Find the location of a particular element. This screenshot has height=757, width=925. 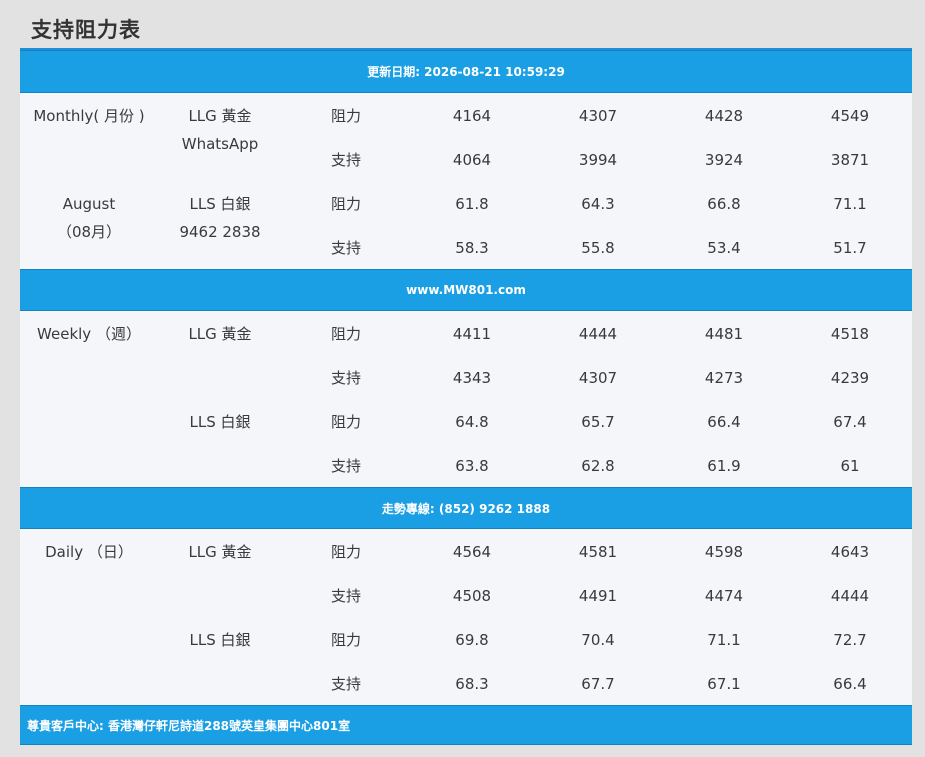

level-value: 4428 is located at coordinates (724, 116).